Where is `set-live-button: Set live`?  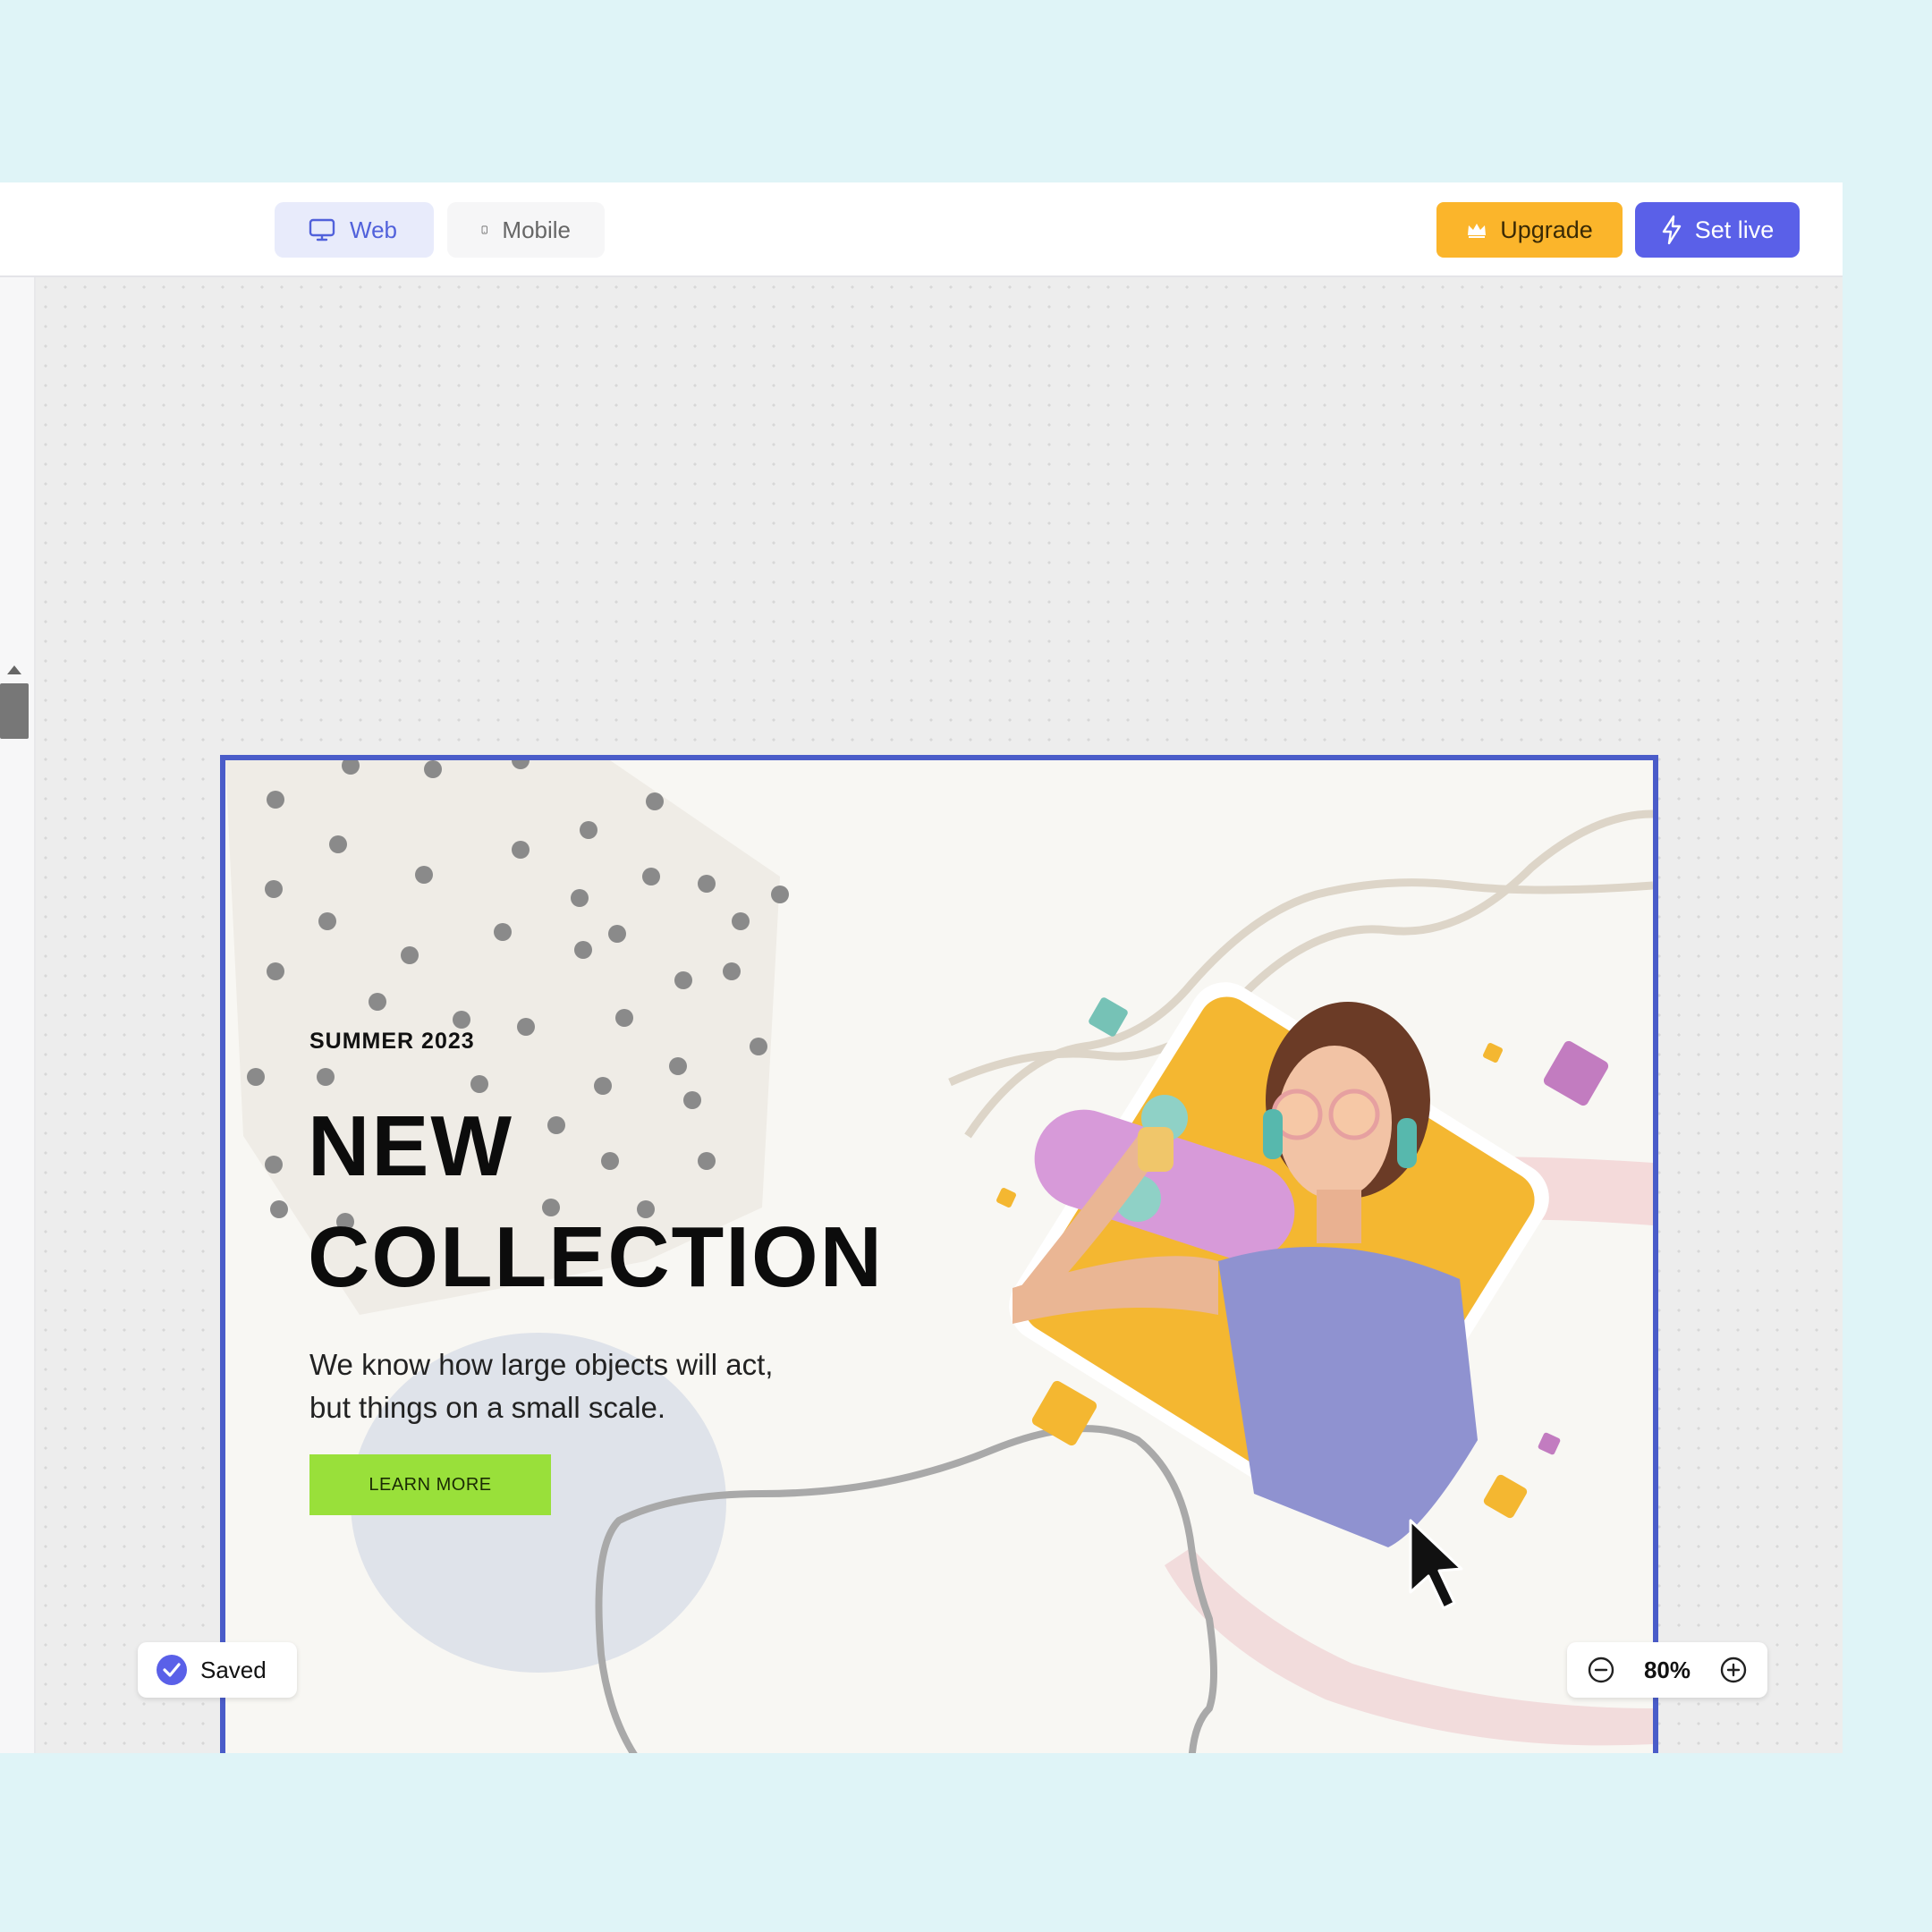 set-live-button: Set live is located at coordinates (1717, 230).